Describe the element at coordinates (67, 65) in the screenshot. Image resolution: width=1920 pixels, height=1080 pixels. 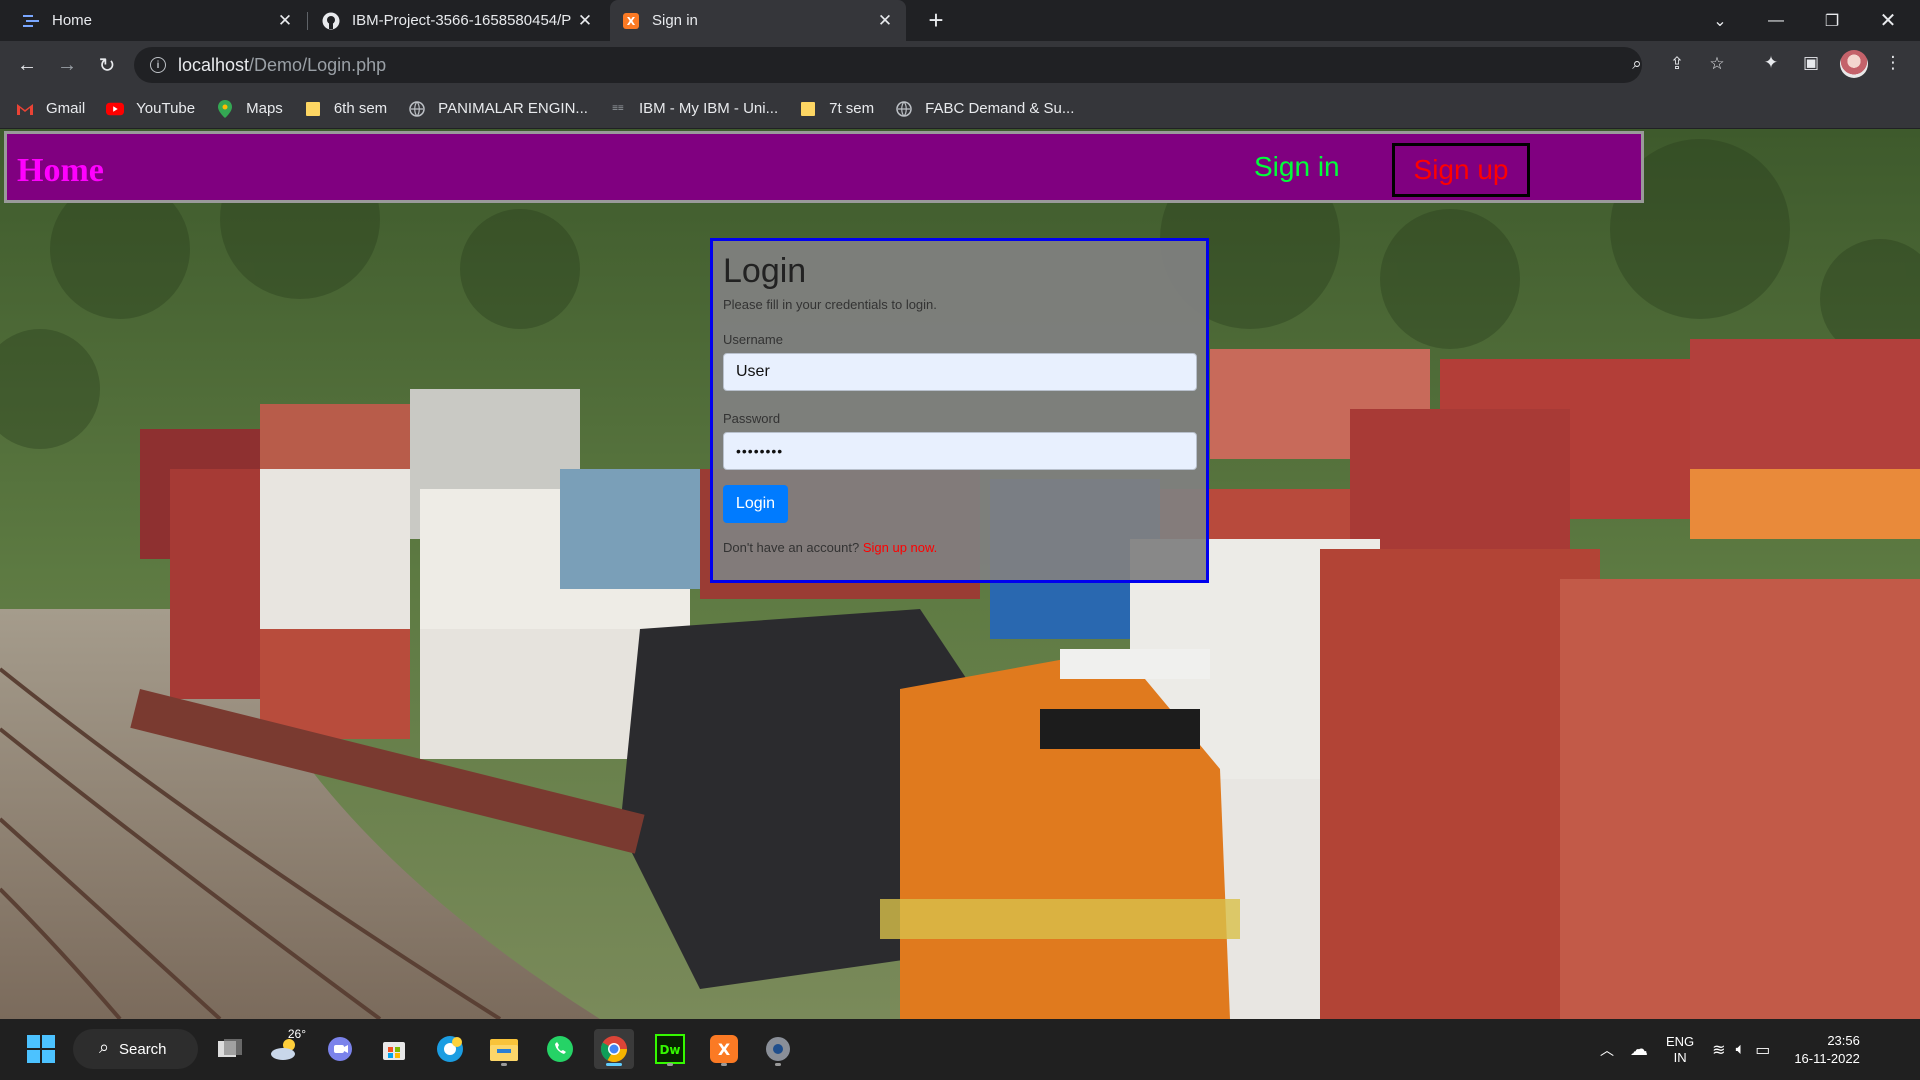
I see `forward-button: →` at that location.